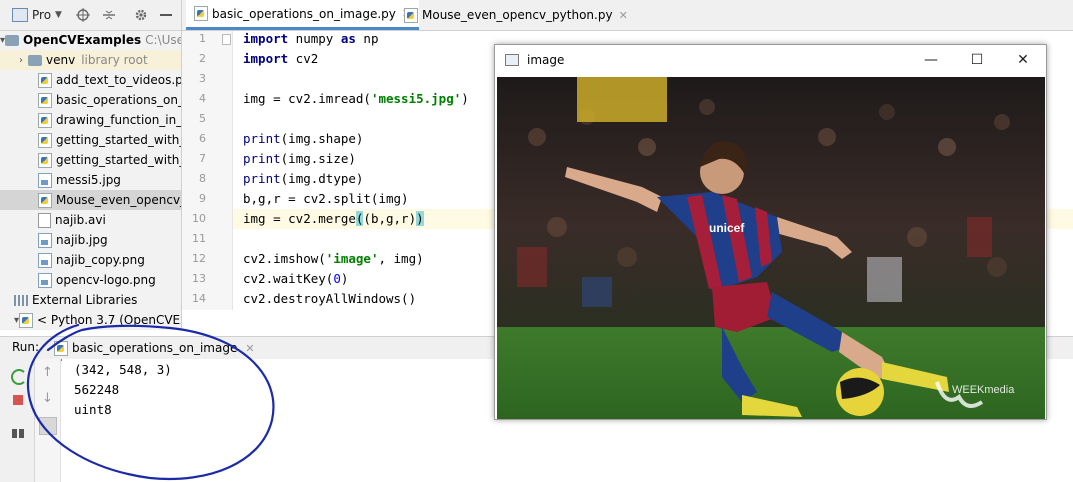 This screenshot has height=482, width=1073. I want to click on close-button: ✕, so click(1023, 60).